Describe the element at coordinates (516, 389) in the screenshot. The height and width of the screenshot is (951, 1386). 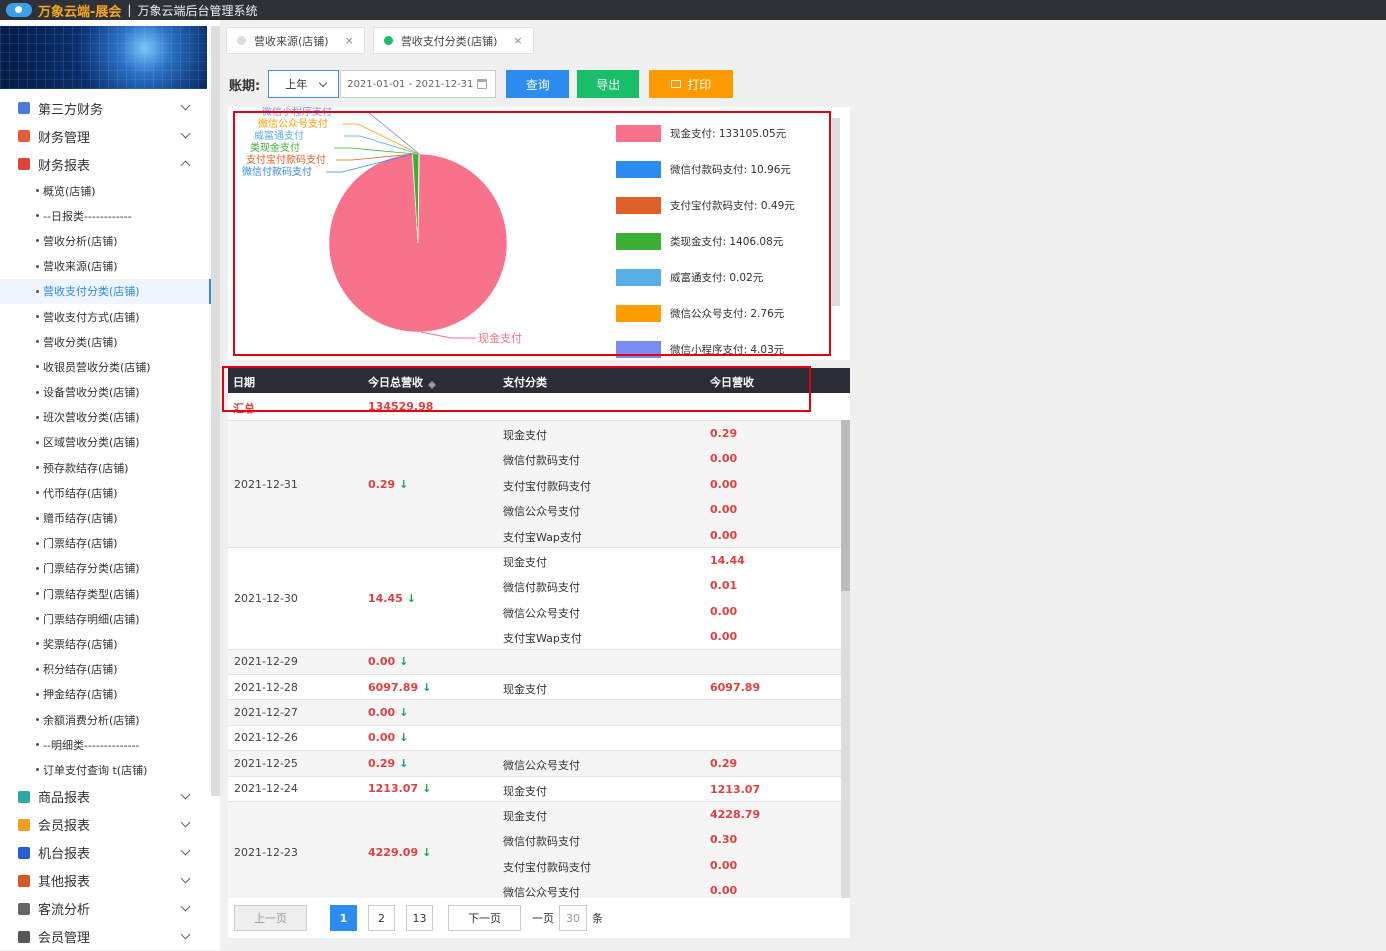
I see `highlight-box-header` at that location.